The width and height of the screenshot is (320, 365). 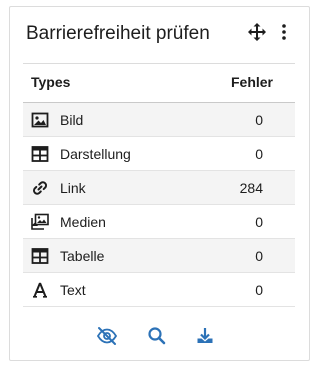 I want to click on widget-header: Barrierefreiheit prüfen, so click(x=159, y=32).